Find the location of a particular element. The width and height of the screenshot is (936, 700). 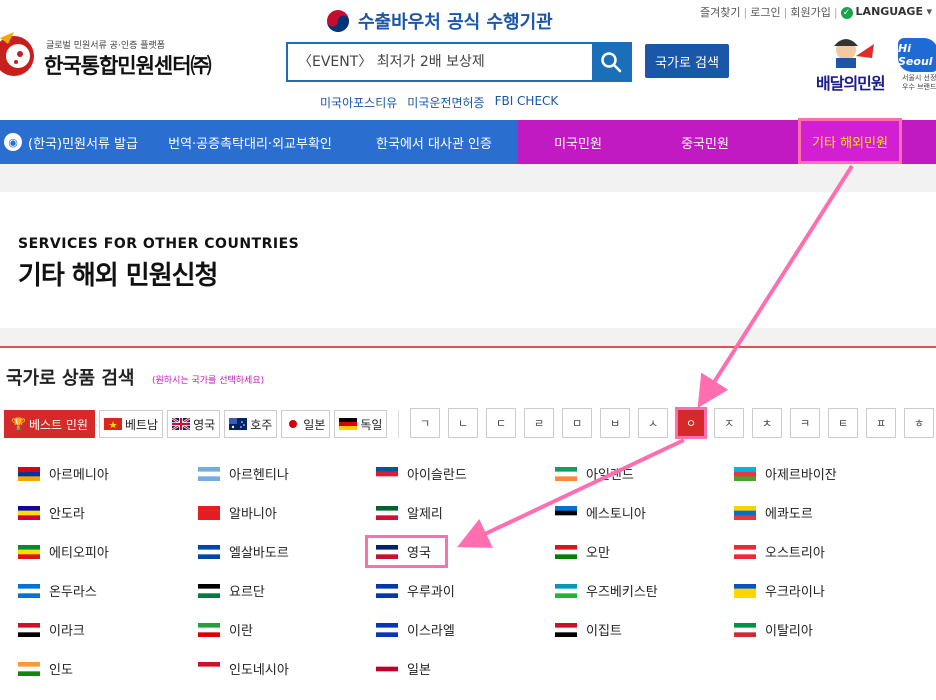

delivery-logo-text: 배달의민원 is located at coordinates (851, 82).